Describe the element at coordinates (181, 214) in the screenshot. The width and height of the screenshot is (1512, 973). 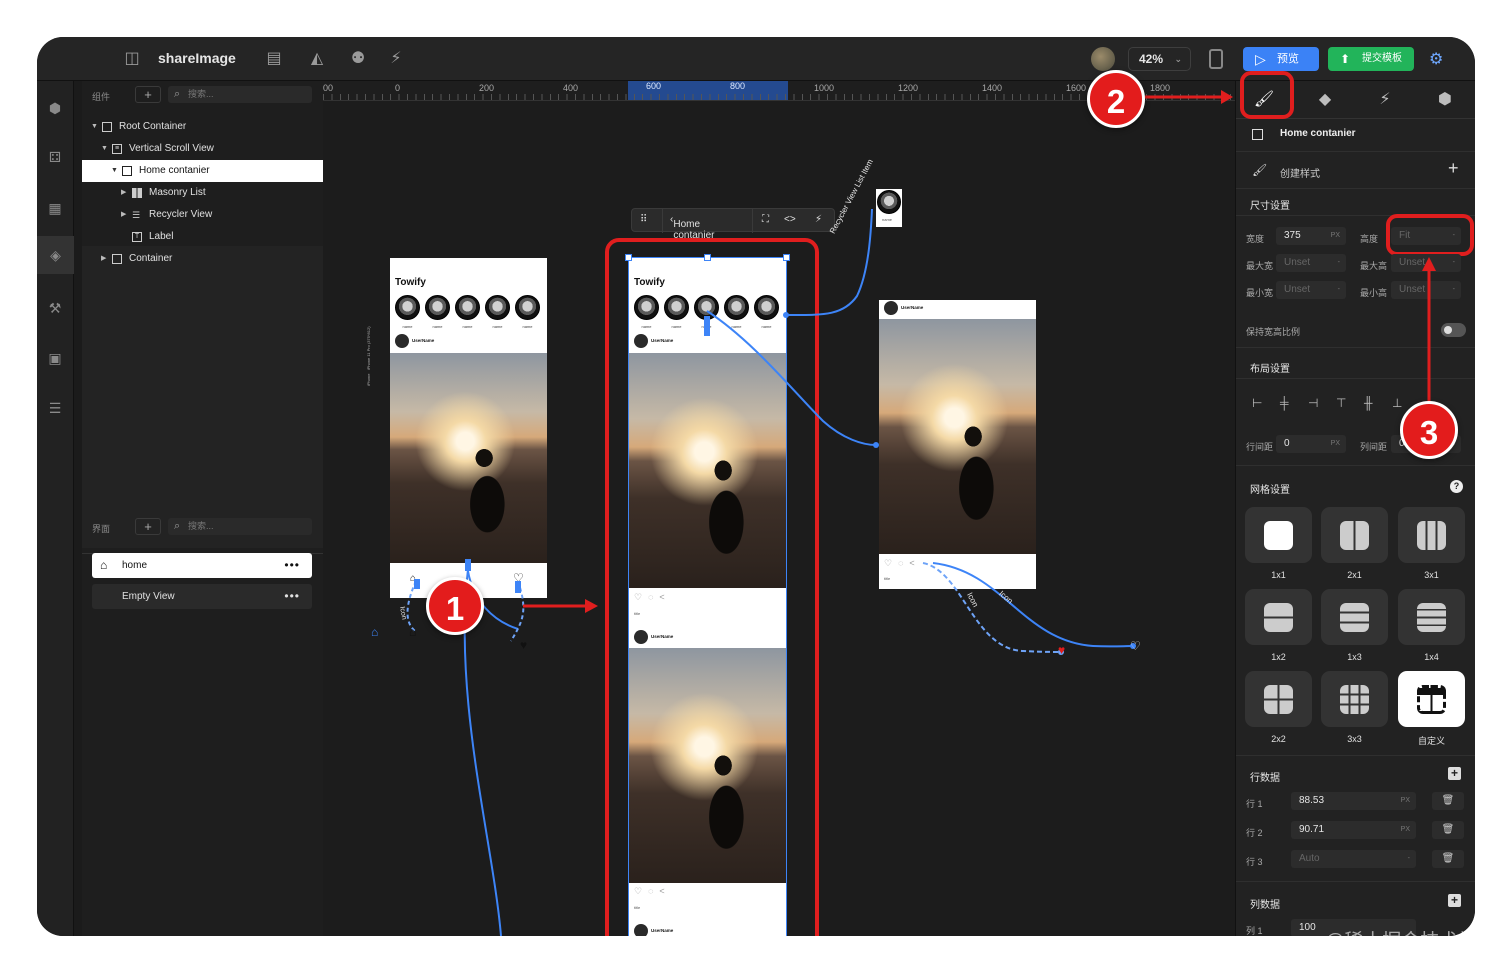
I see `tree-item-label: Recycler View` at that location.